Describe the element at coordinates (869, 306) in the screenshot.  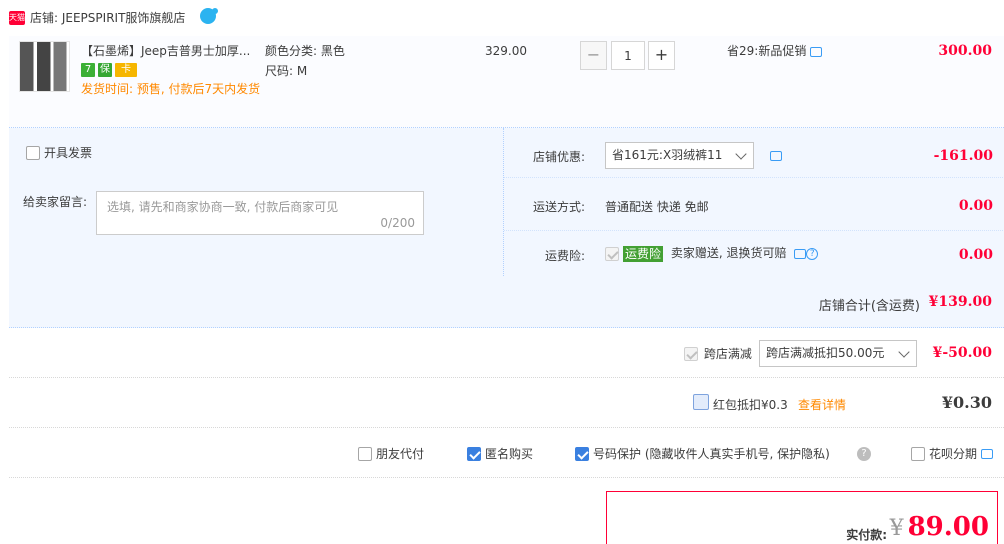
I see `store-total-label: 店铺合计(含运费)` at that location.